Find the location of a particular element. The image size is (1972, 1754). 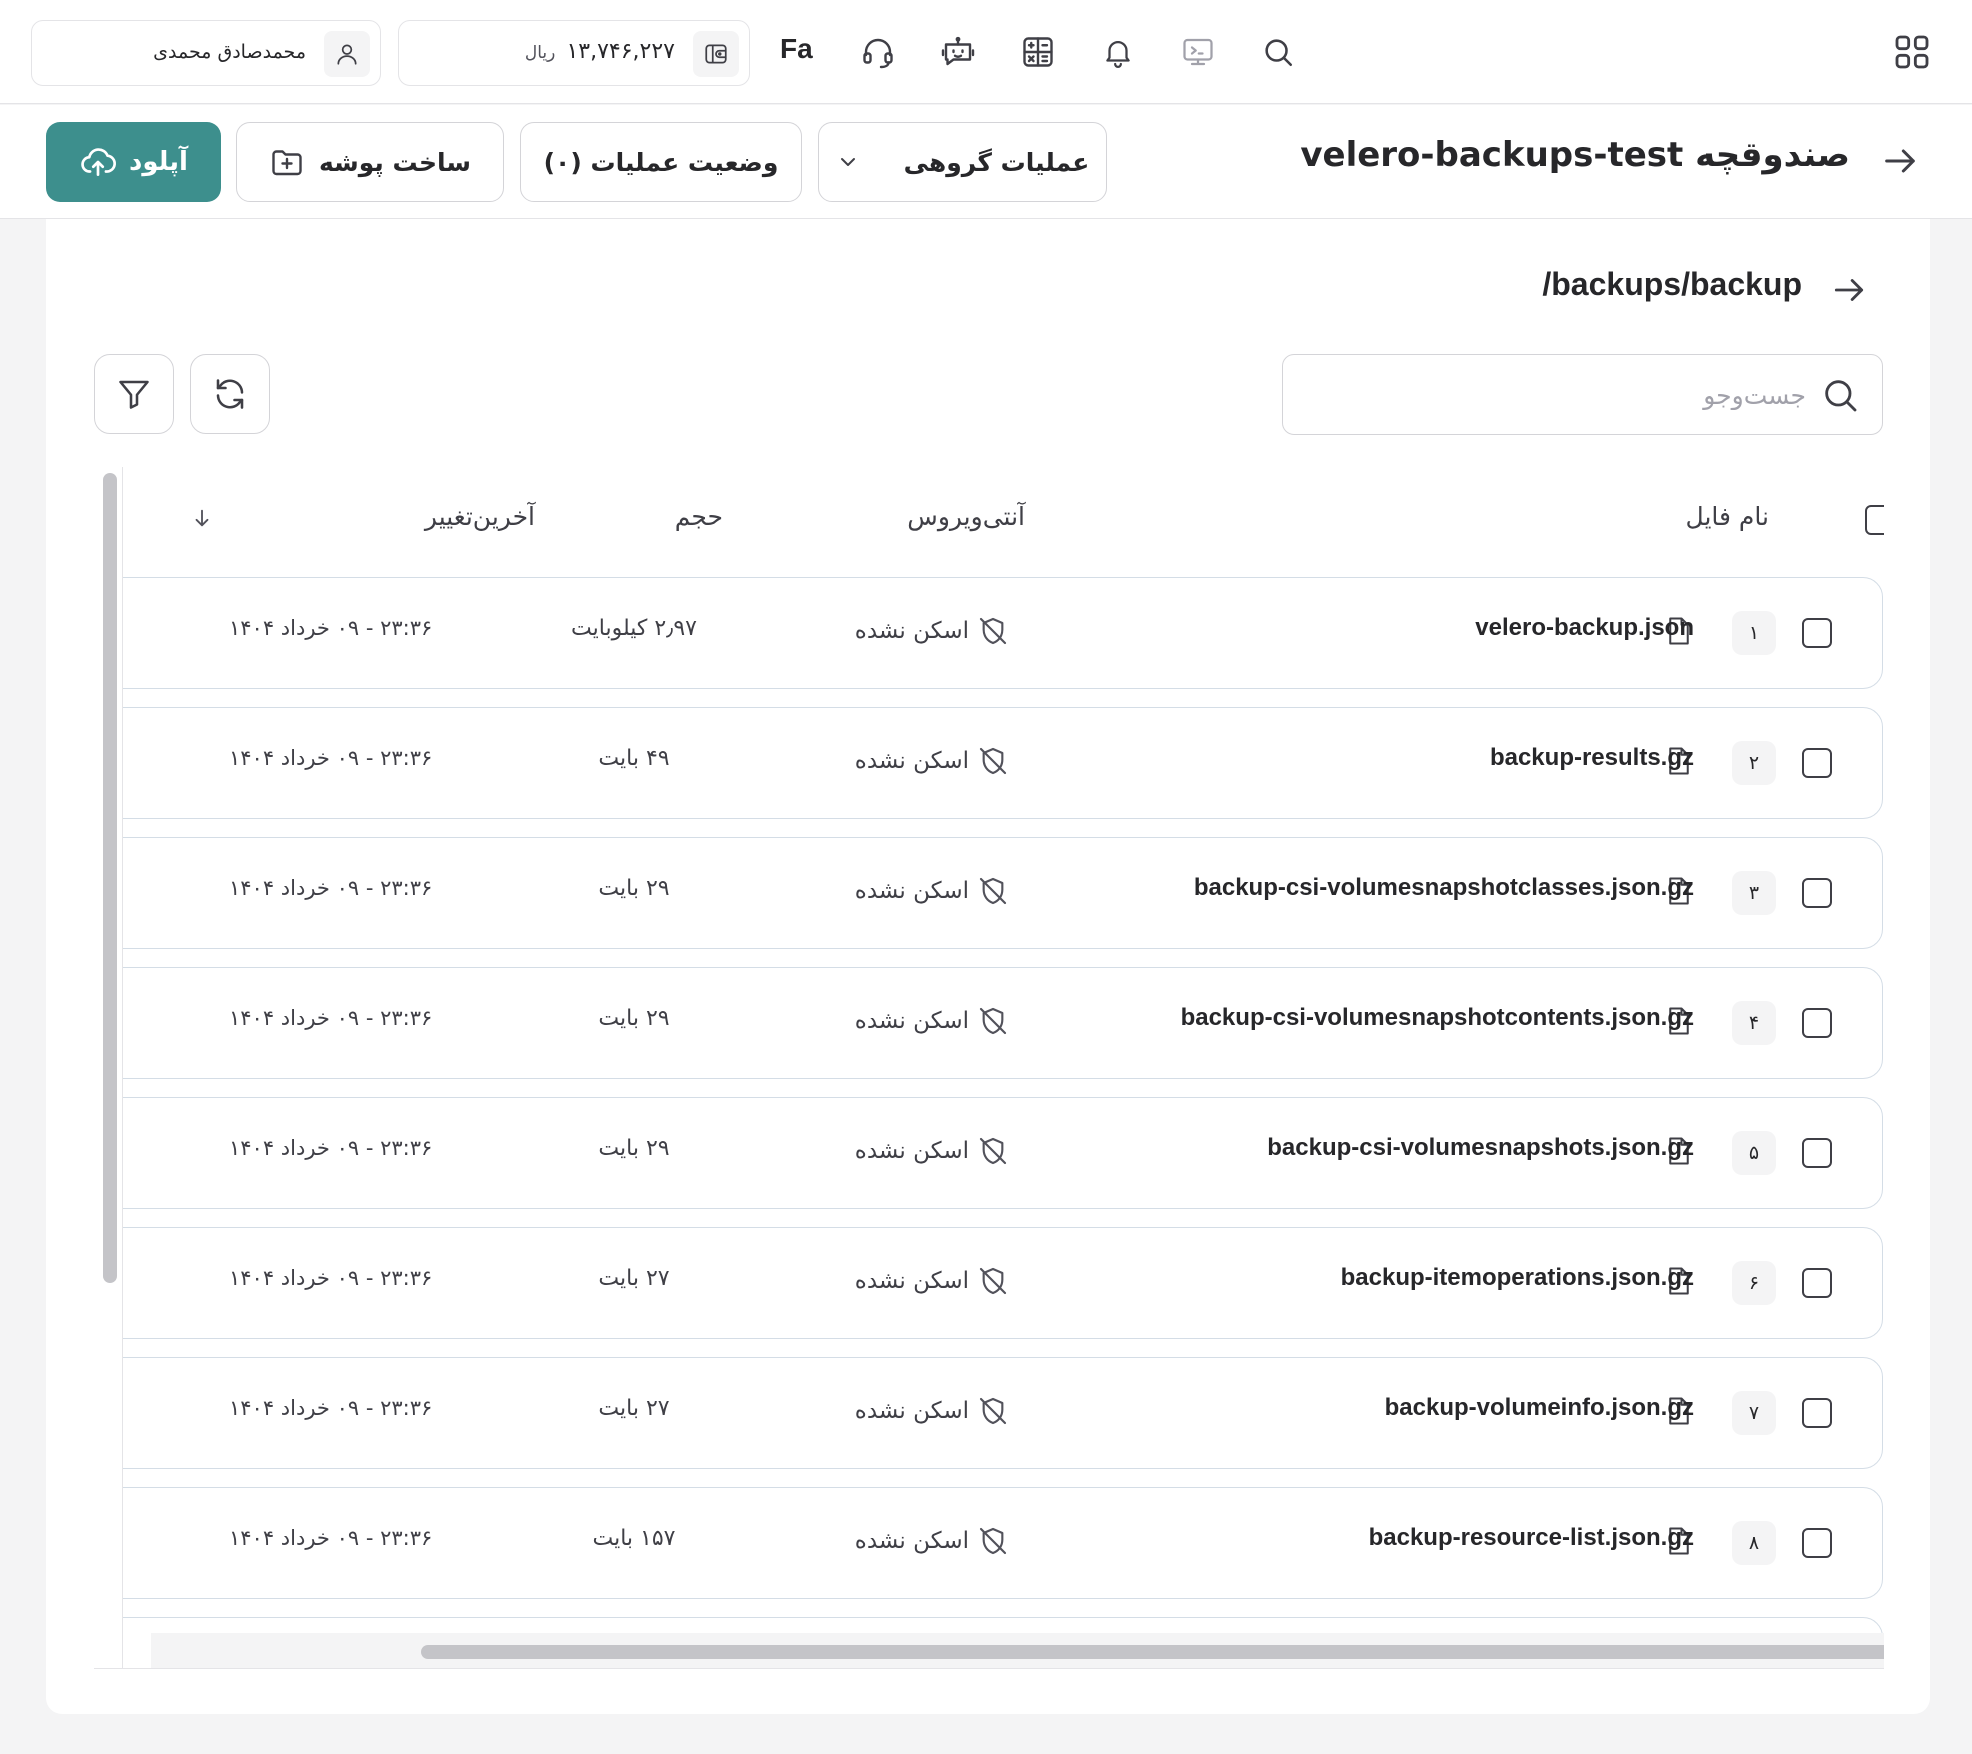

wallet-currency: ریال is located at coordinates (540, 53).